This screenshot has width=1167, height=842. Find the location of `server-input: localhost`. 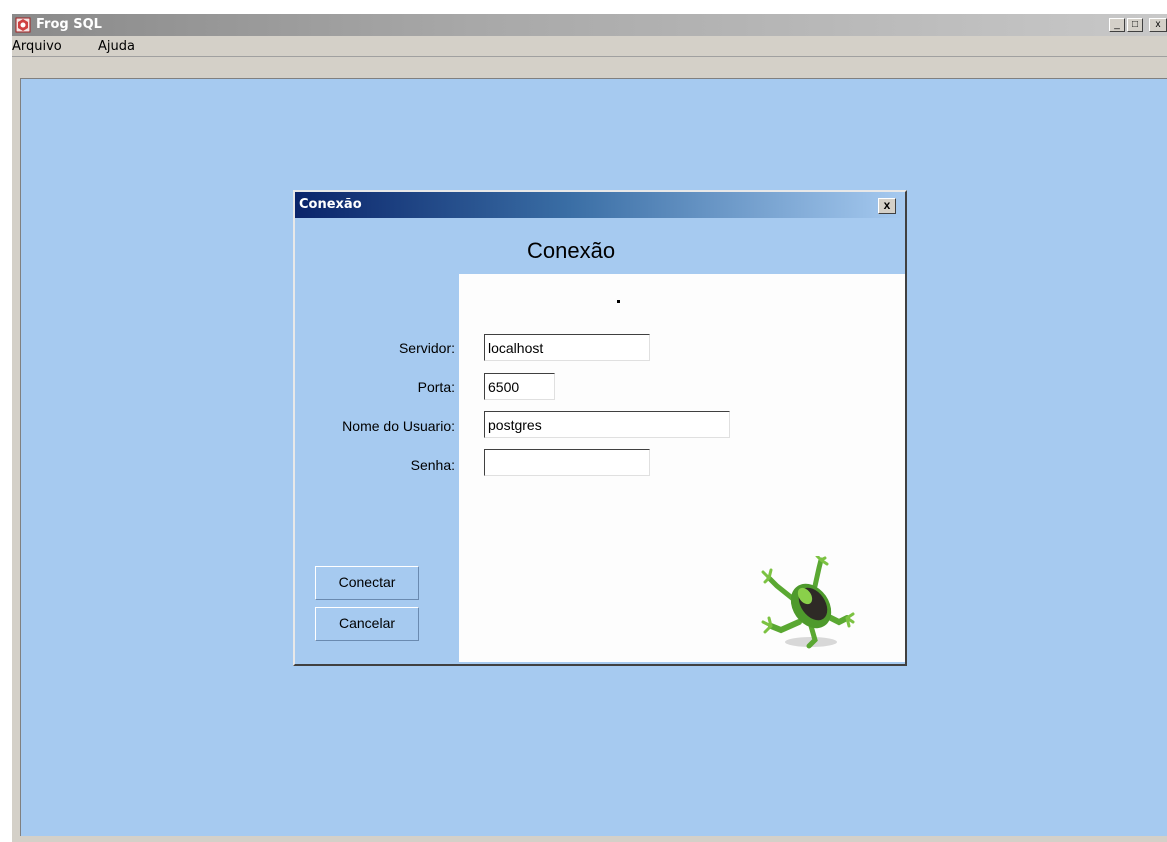

server-input: localhost is located at coordinates (567, 347).